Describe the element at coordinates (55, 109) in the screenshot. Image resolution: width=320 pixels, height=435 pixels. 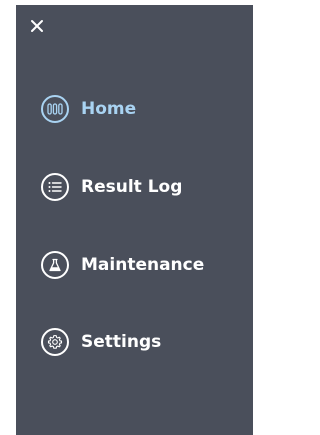
I see `test-tubes-icon` at that location.